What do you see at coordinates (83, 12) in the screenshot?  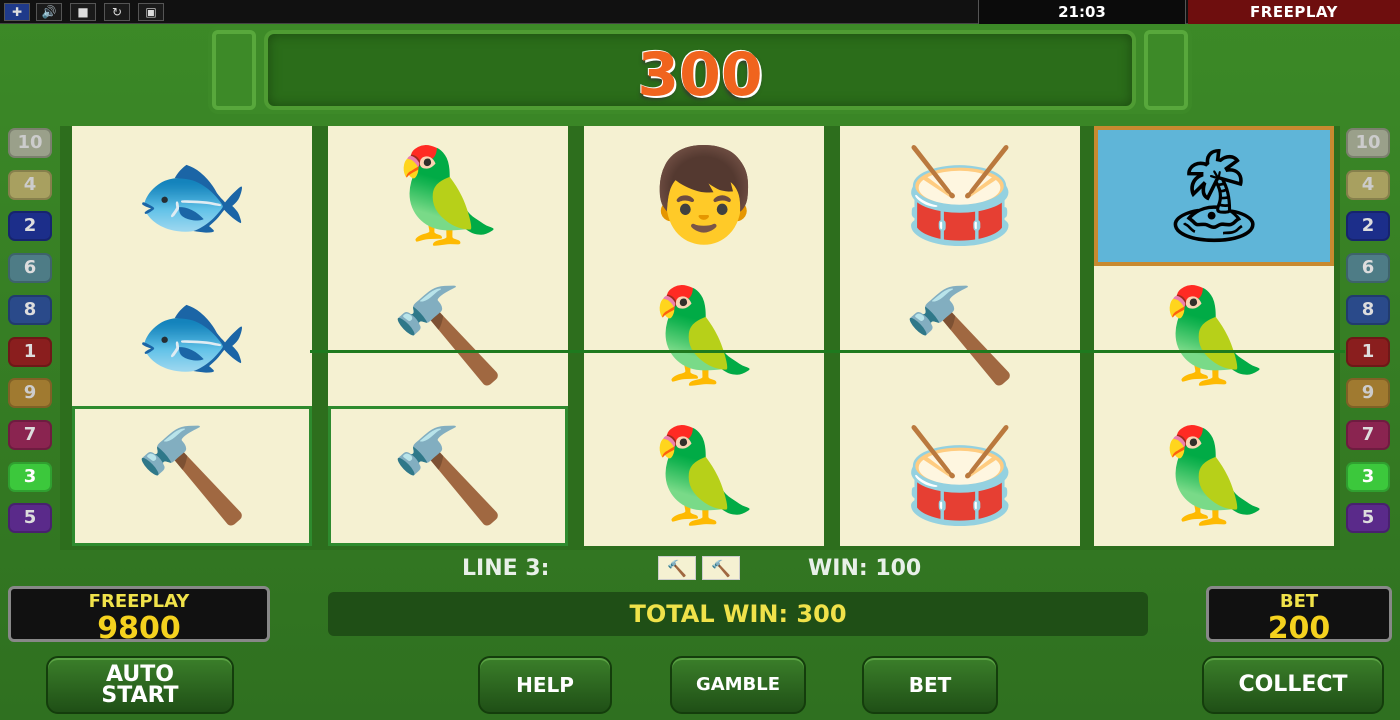 I see `fullscreen-icon: ■` at bounding box center [83, 12].